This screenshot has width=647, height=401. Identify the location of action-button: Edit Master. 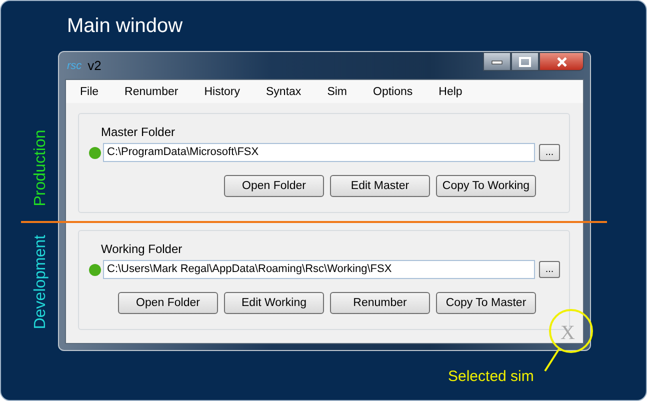
(380, 186).